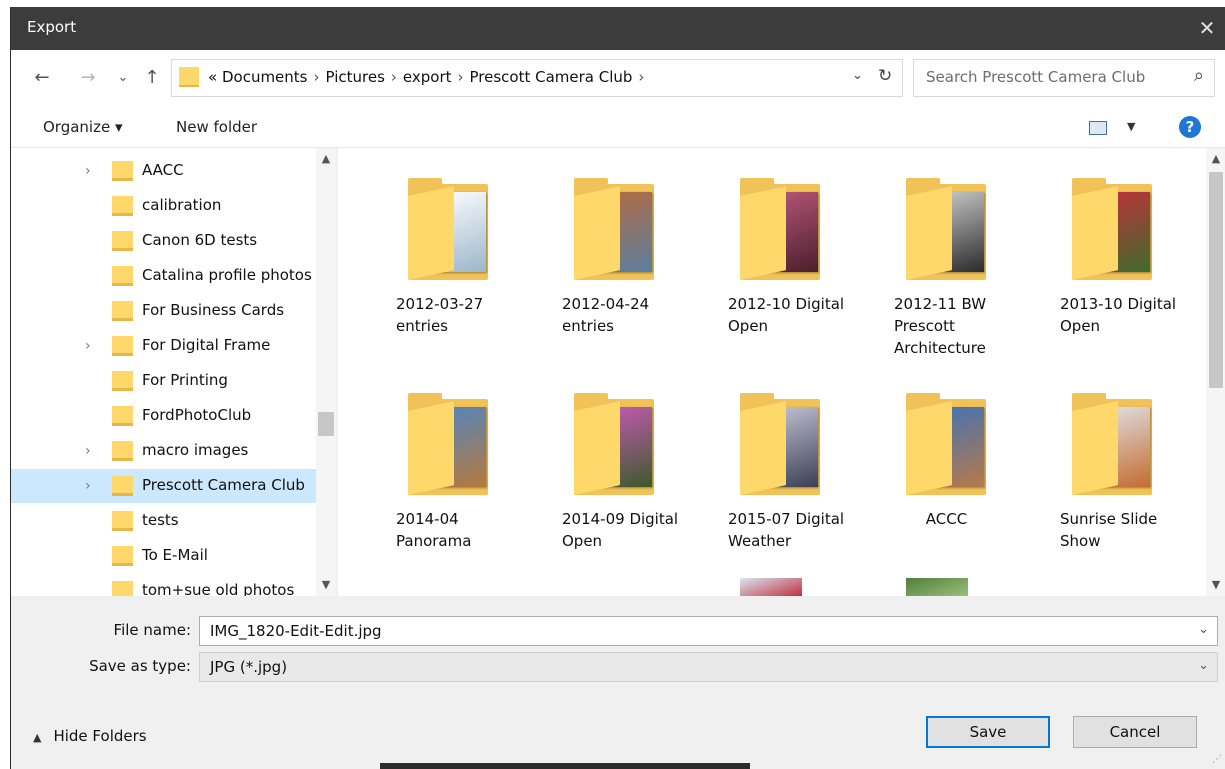 This screenshot has height=769, width=1225. Describe the element at coordinates (163, 556) in the screenshot. I see `tree-item: To E-Mail` at that location.